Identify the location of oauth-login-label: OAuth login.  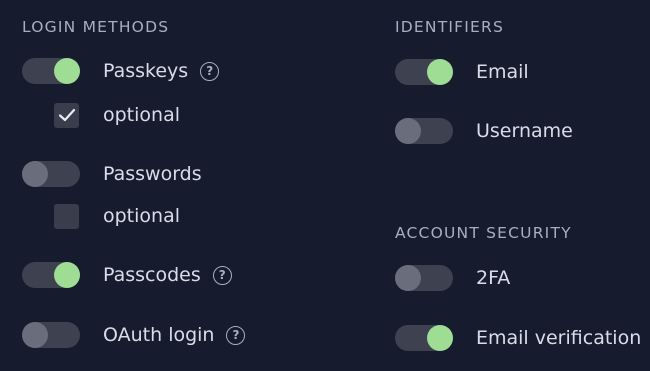
(159, 335).